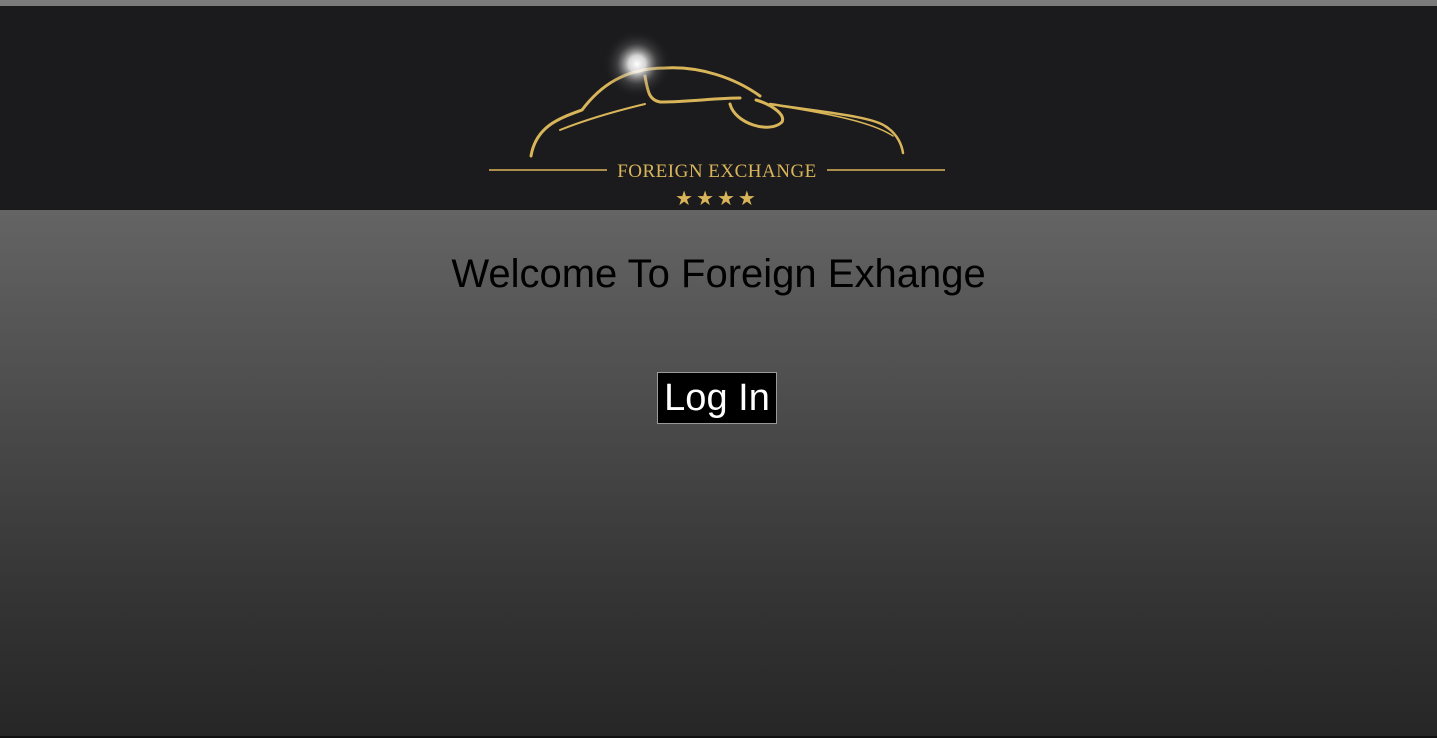 This screenshot has height=738, width=1437. Describe the element at coordinates (718, 274) in the screenshot. I see `welcome-heading: Welcome To Foreign Exhange` at that location.